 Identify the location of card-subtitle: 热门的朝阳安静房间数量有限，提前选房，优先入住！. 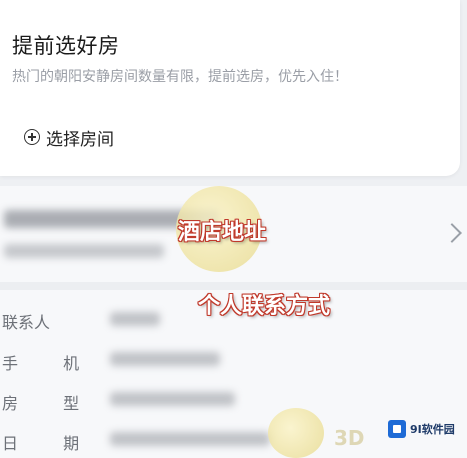
(180, 77).